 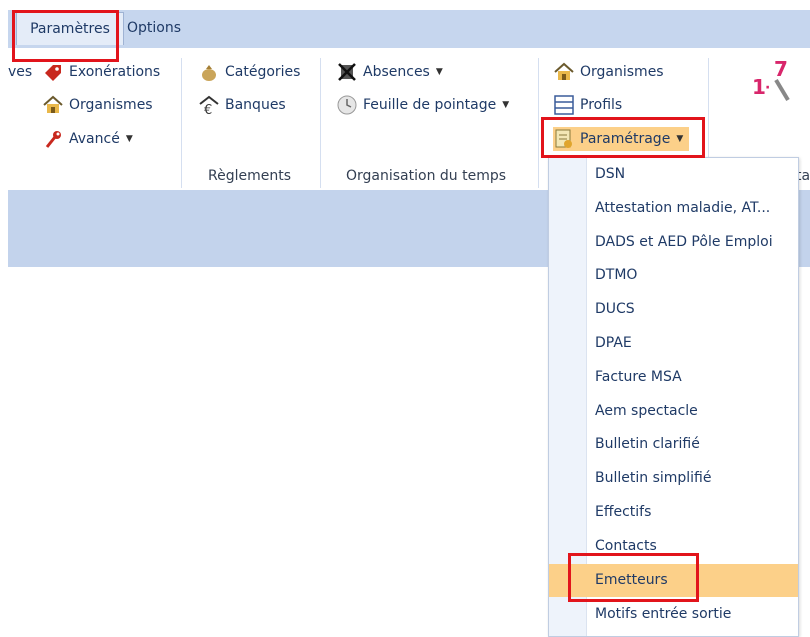 What do you see at coordinates (673, 343) in the screenshot?
I see `menu-item-dpae: DPAE` at bounding box center [673, 343].